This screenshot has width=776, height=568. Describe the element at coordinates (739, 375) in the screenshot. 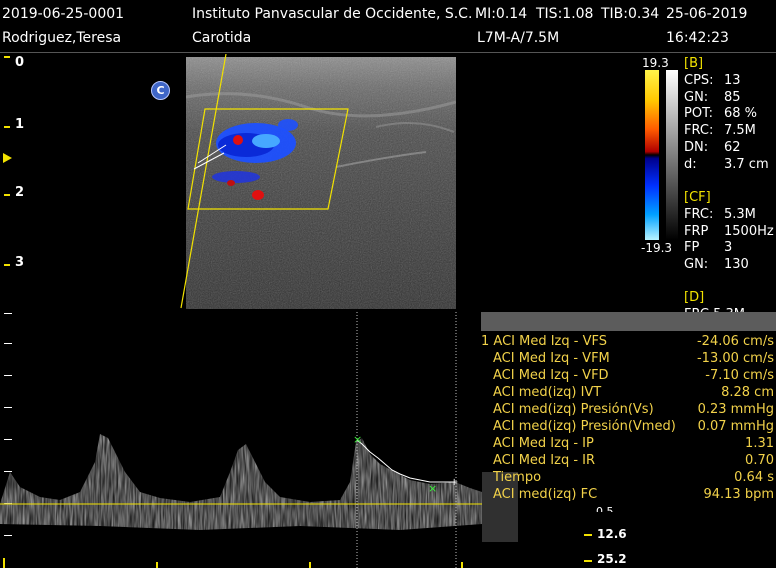

I see `measurement-value: -7.10 cm/s` at that location.